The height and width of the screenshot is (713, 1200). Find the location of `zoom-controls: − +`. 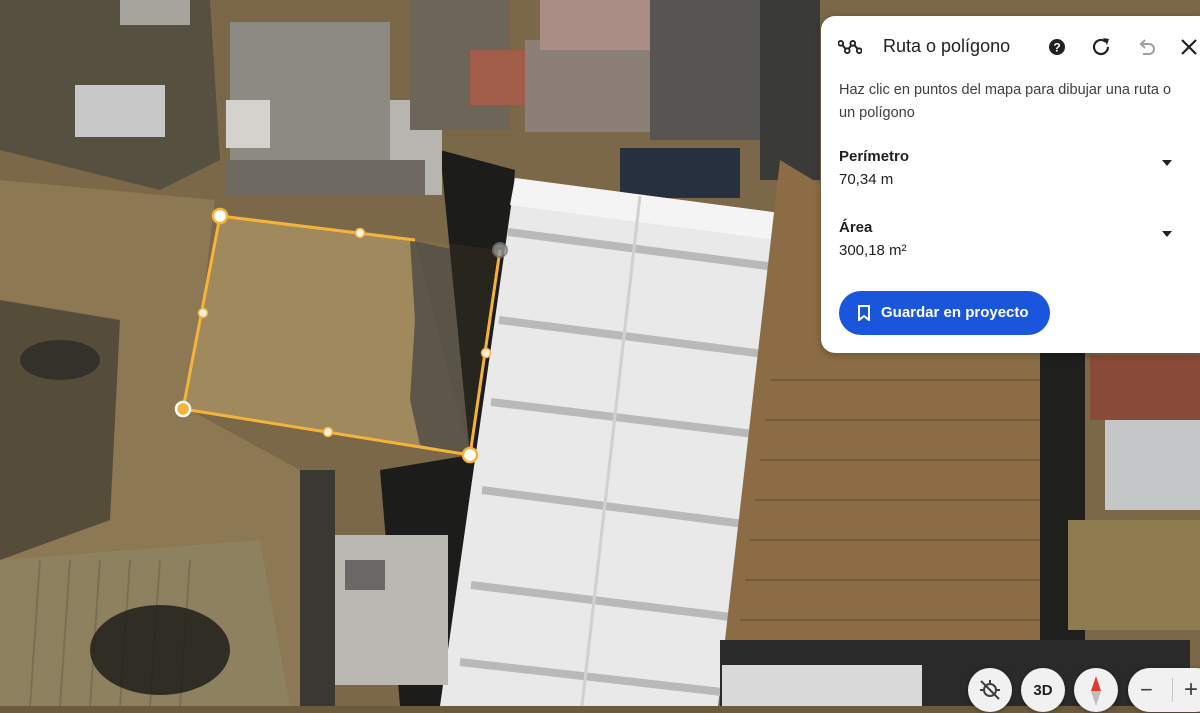

zoom-controls: − + is located at coordinates (1164, 690).